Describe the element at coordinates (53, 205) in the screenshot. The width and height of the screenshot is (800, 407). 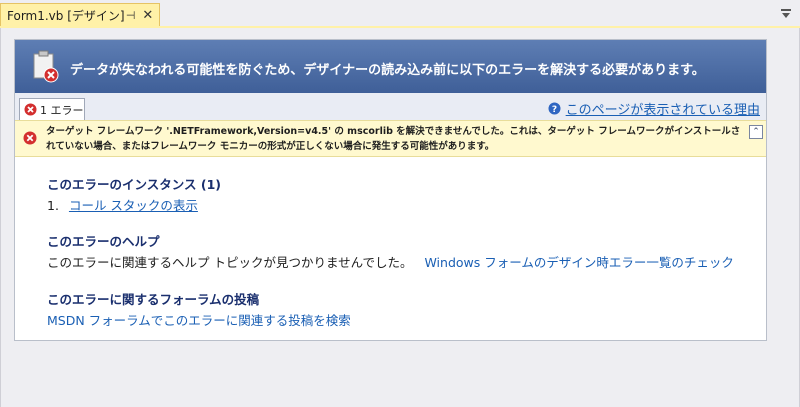
I see `instance-item-number: 1.` at that location.